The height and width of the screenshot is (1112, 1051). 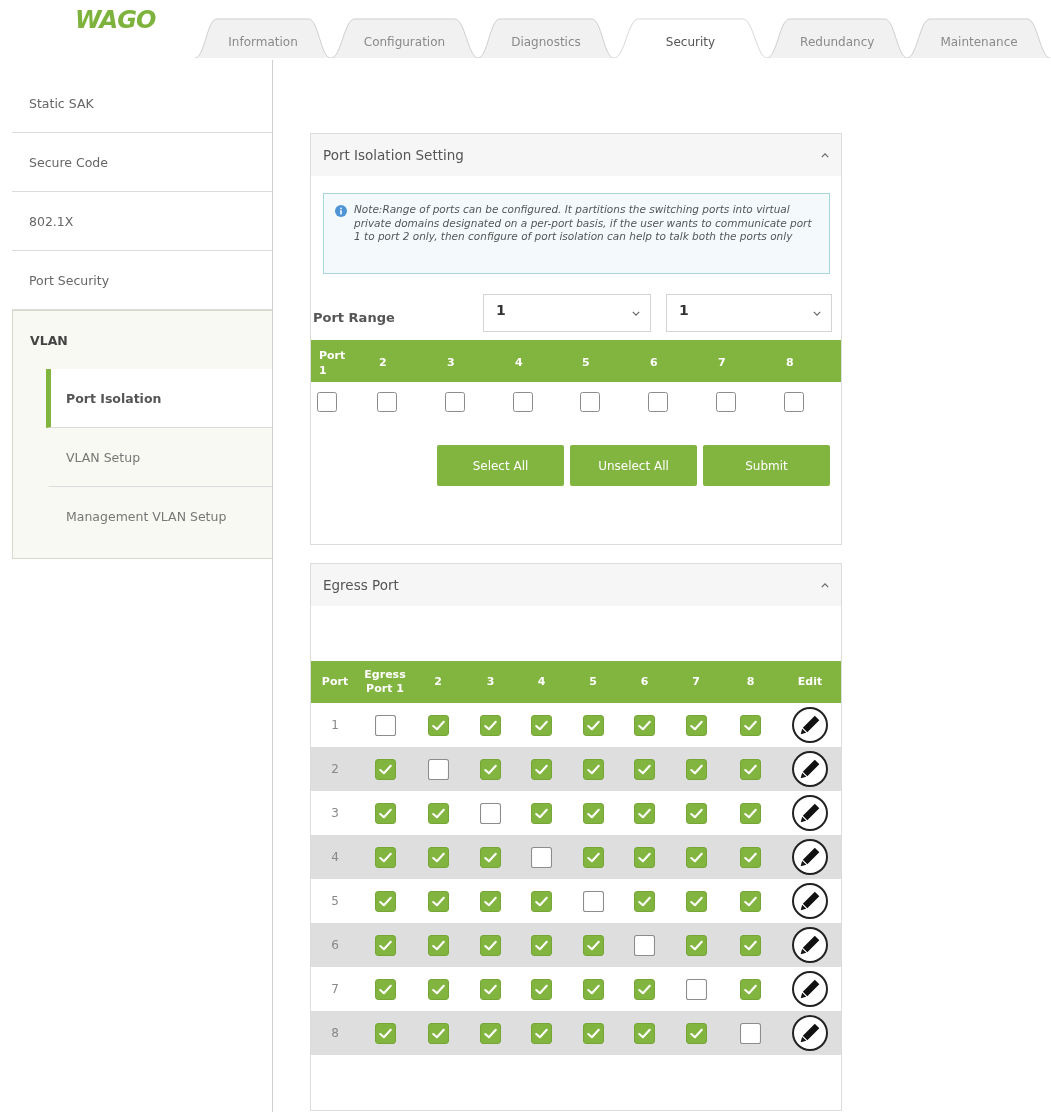 I want to click on tab: Diagnostics, so click(x=546, y=38).